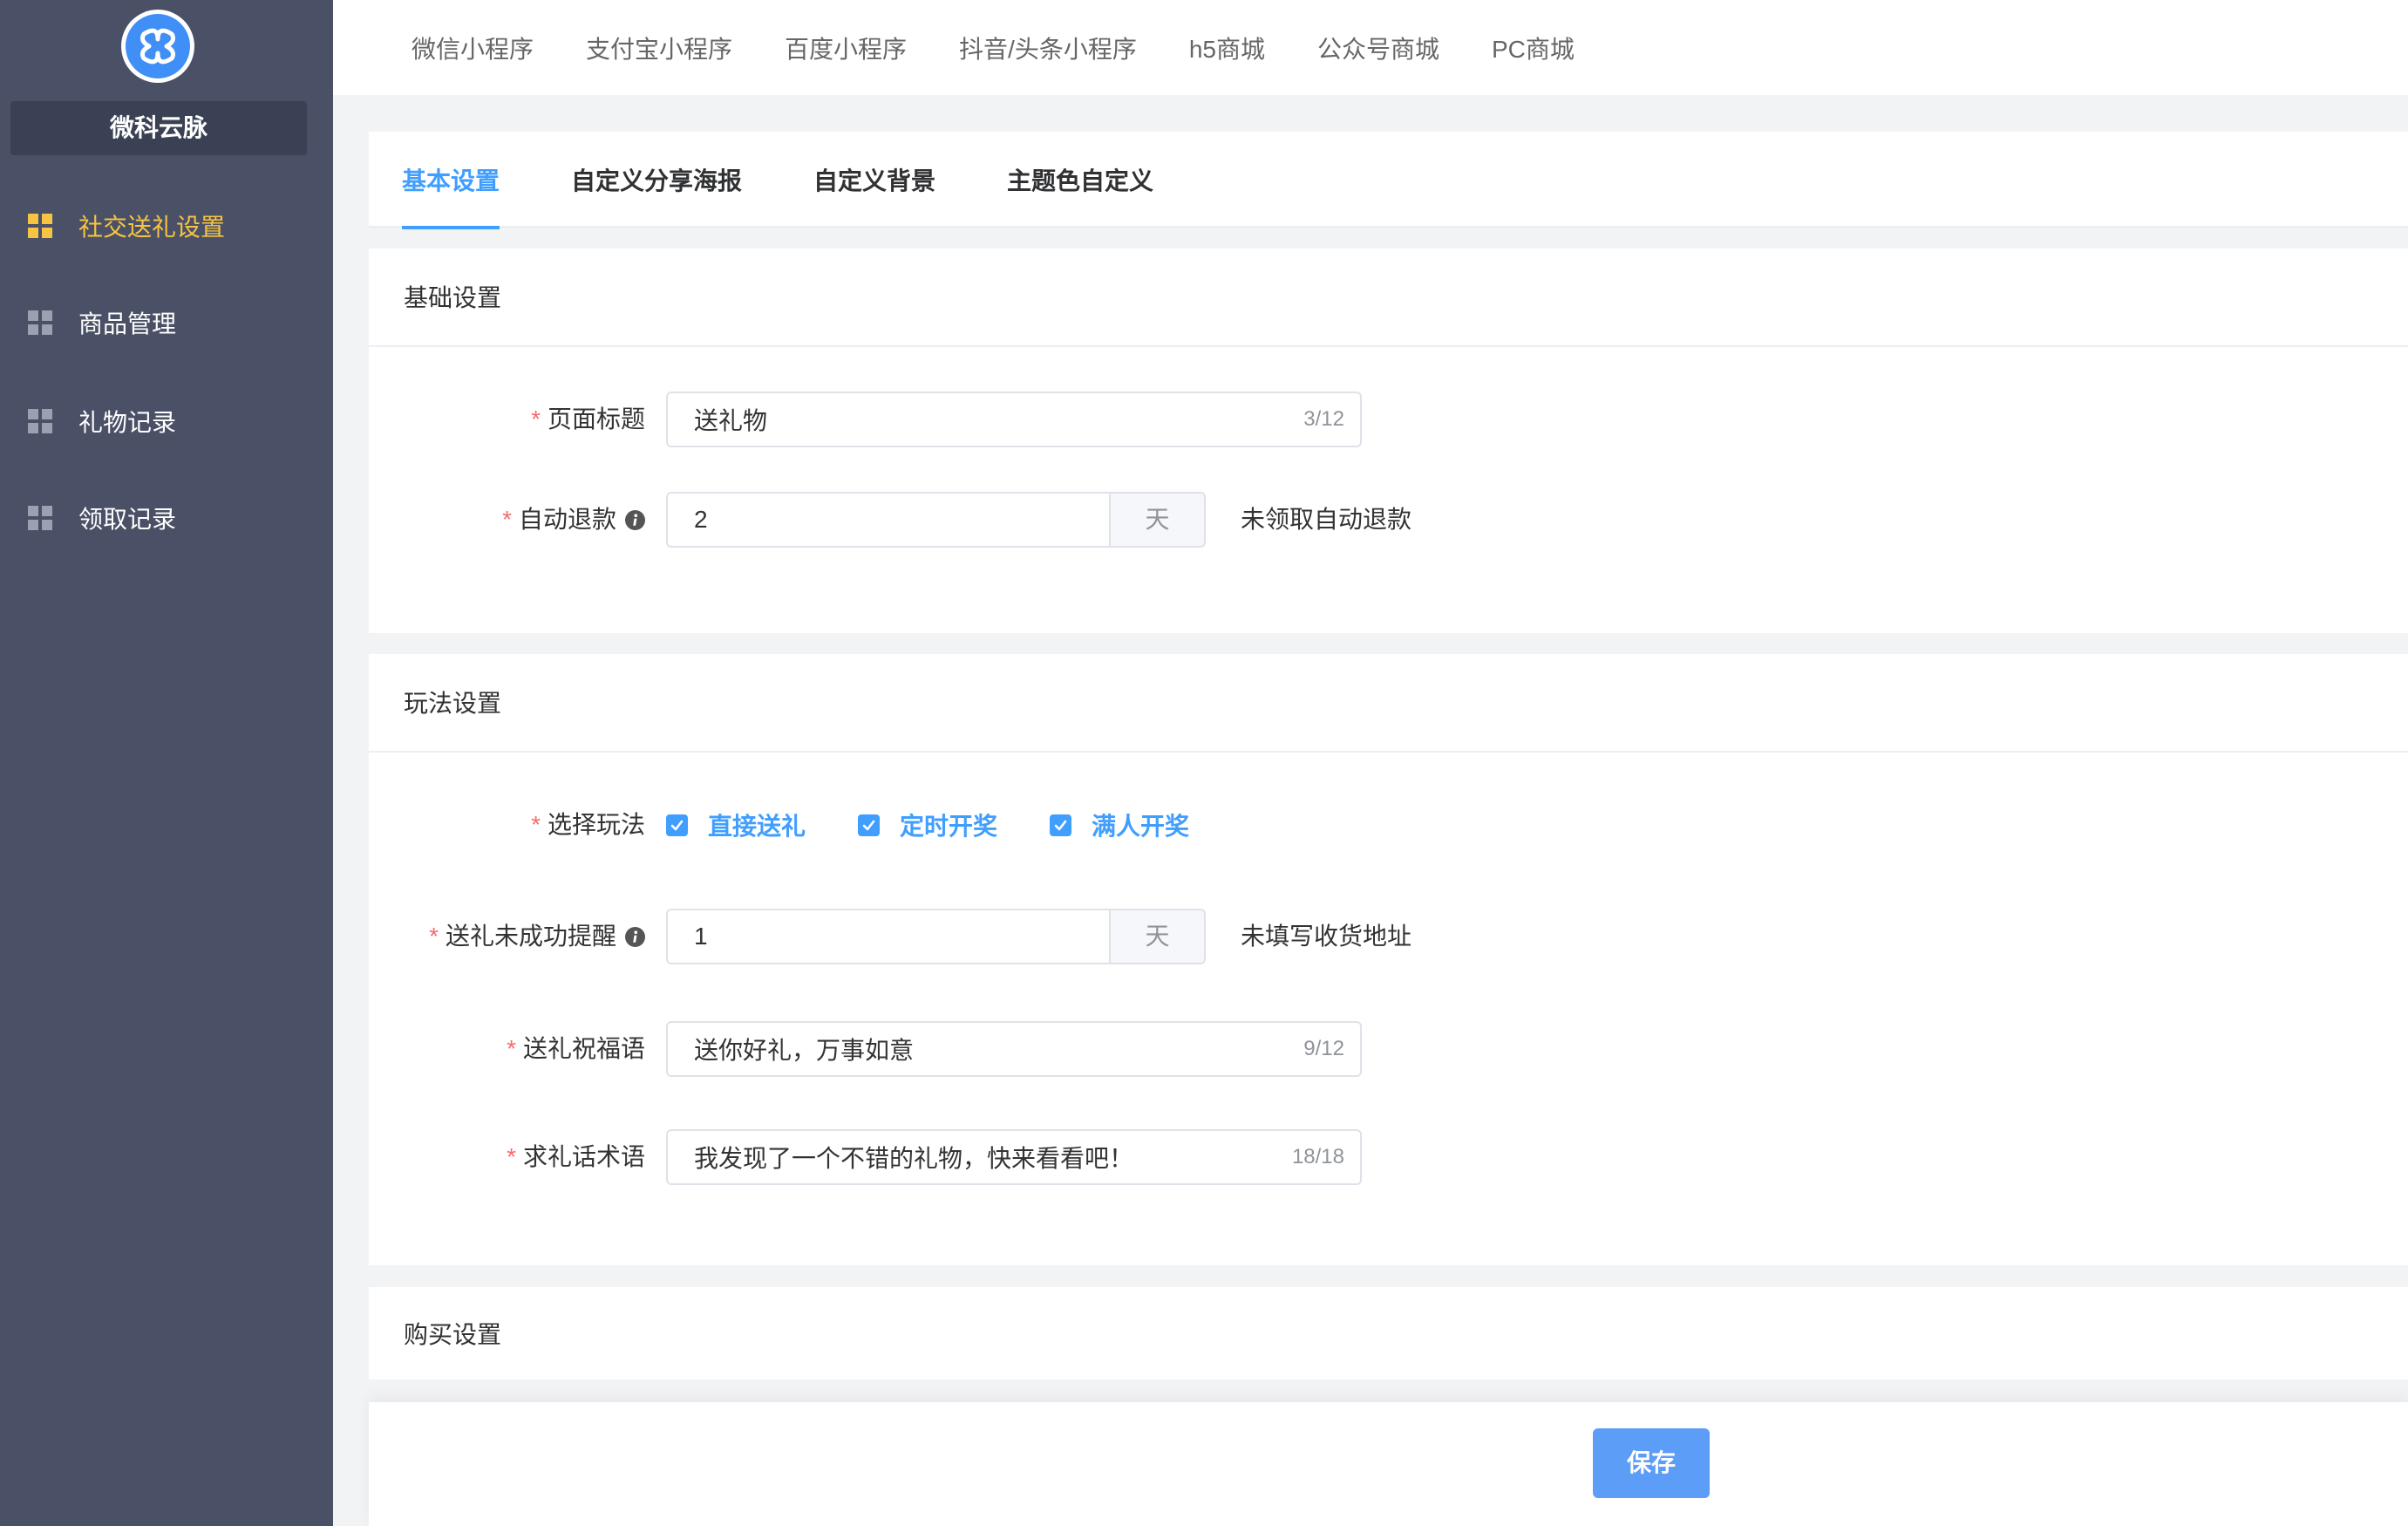 The height and width of the screenshot is (1526, 2408). What do you see at coordinates (157, 46) in the screenshot?
I see `brand-logo-icon` at bounding box center [157, 46].